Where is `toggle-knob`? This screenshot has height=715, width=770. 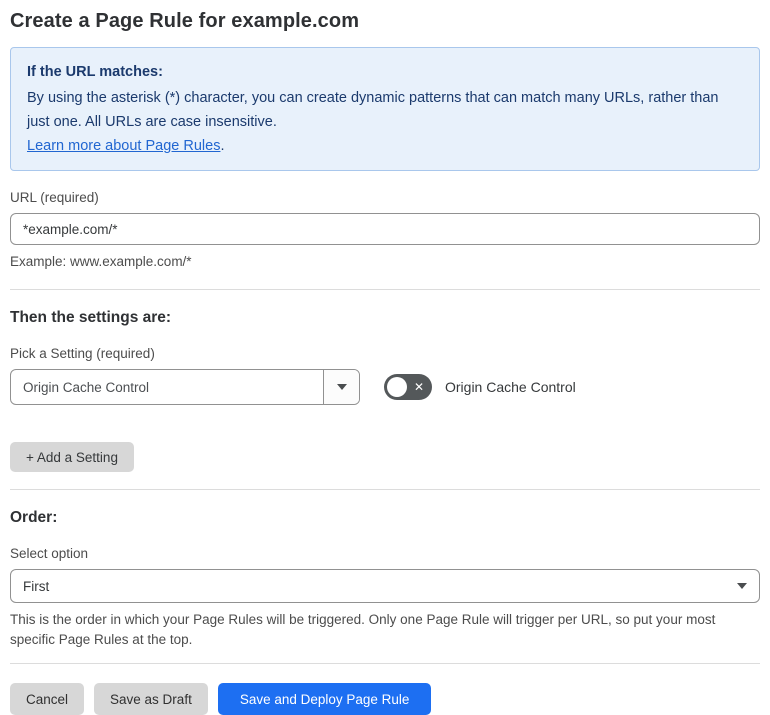 toggle-knob is located at coordinates (397, 387).